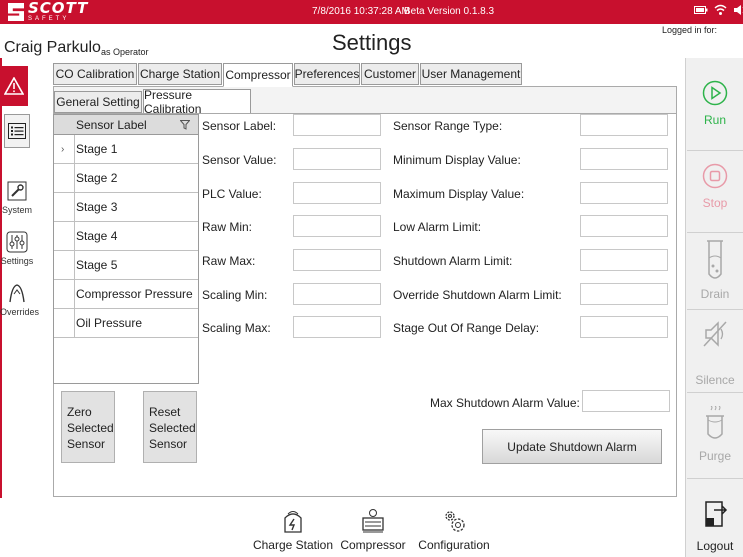 The height and width of the screenshot is (557, 743). What do you see at coordinates (79, 412) in the screenshot?
I see `zero-button-line: Zero` at bounding box center [79, 412].